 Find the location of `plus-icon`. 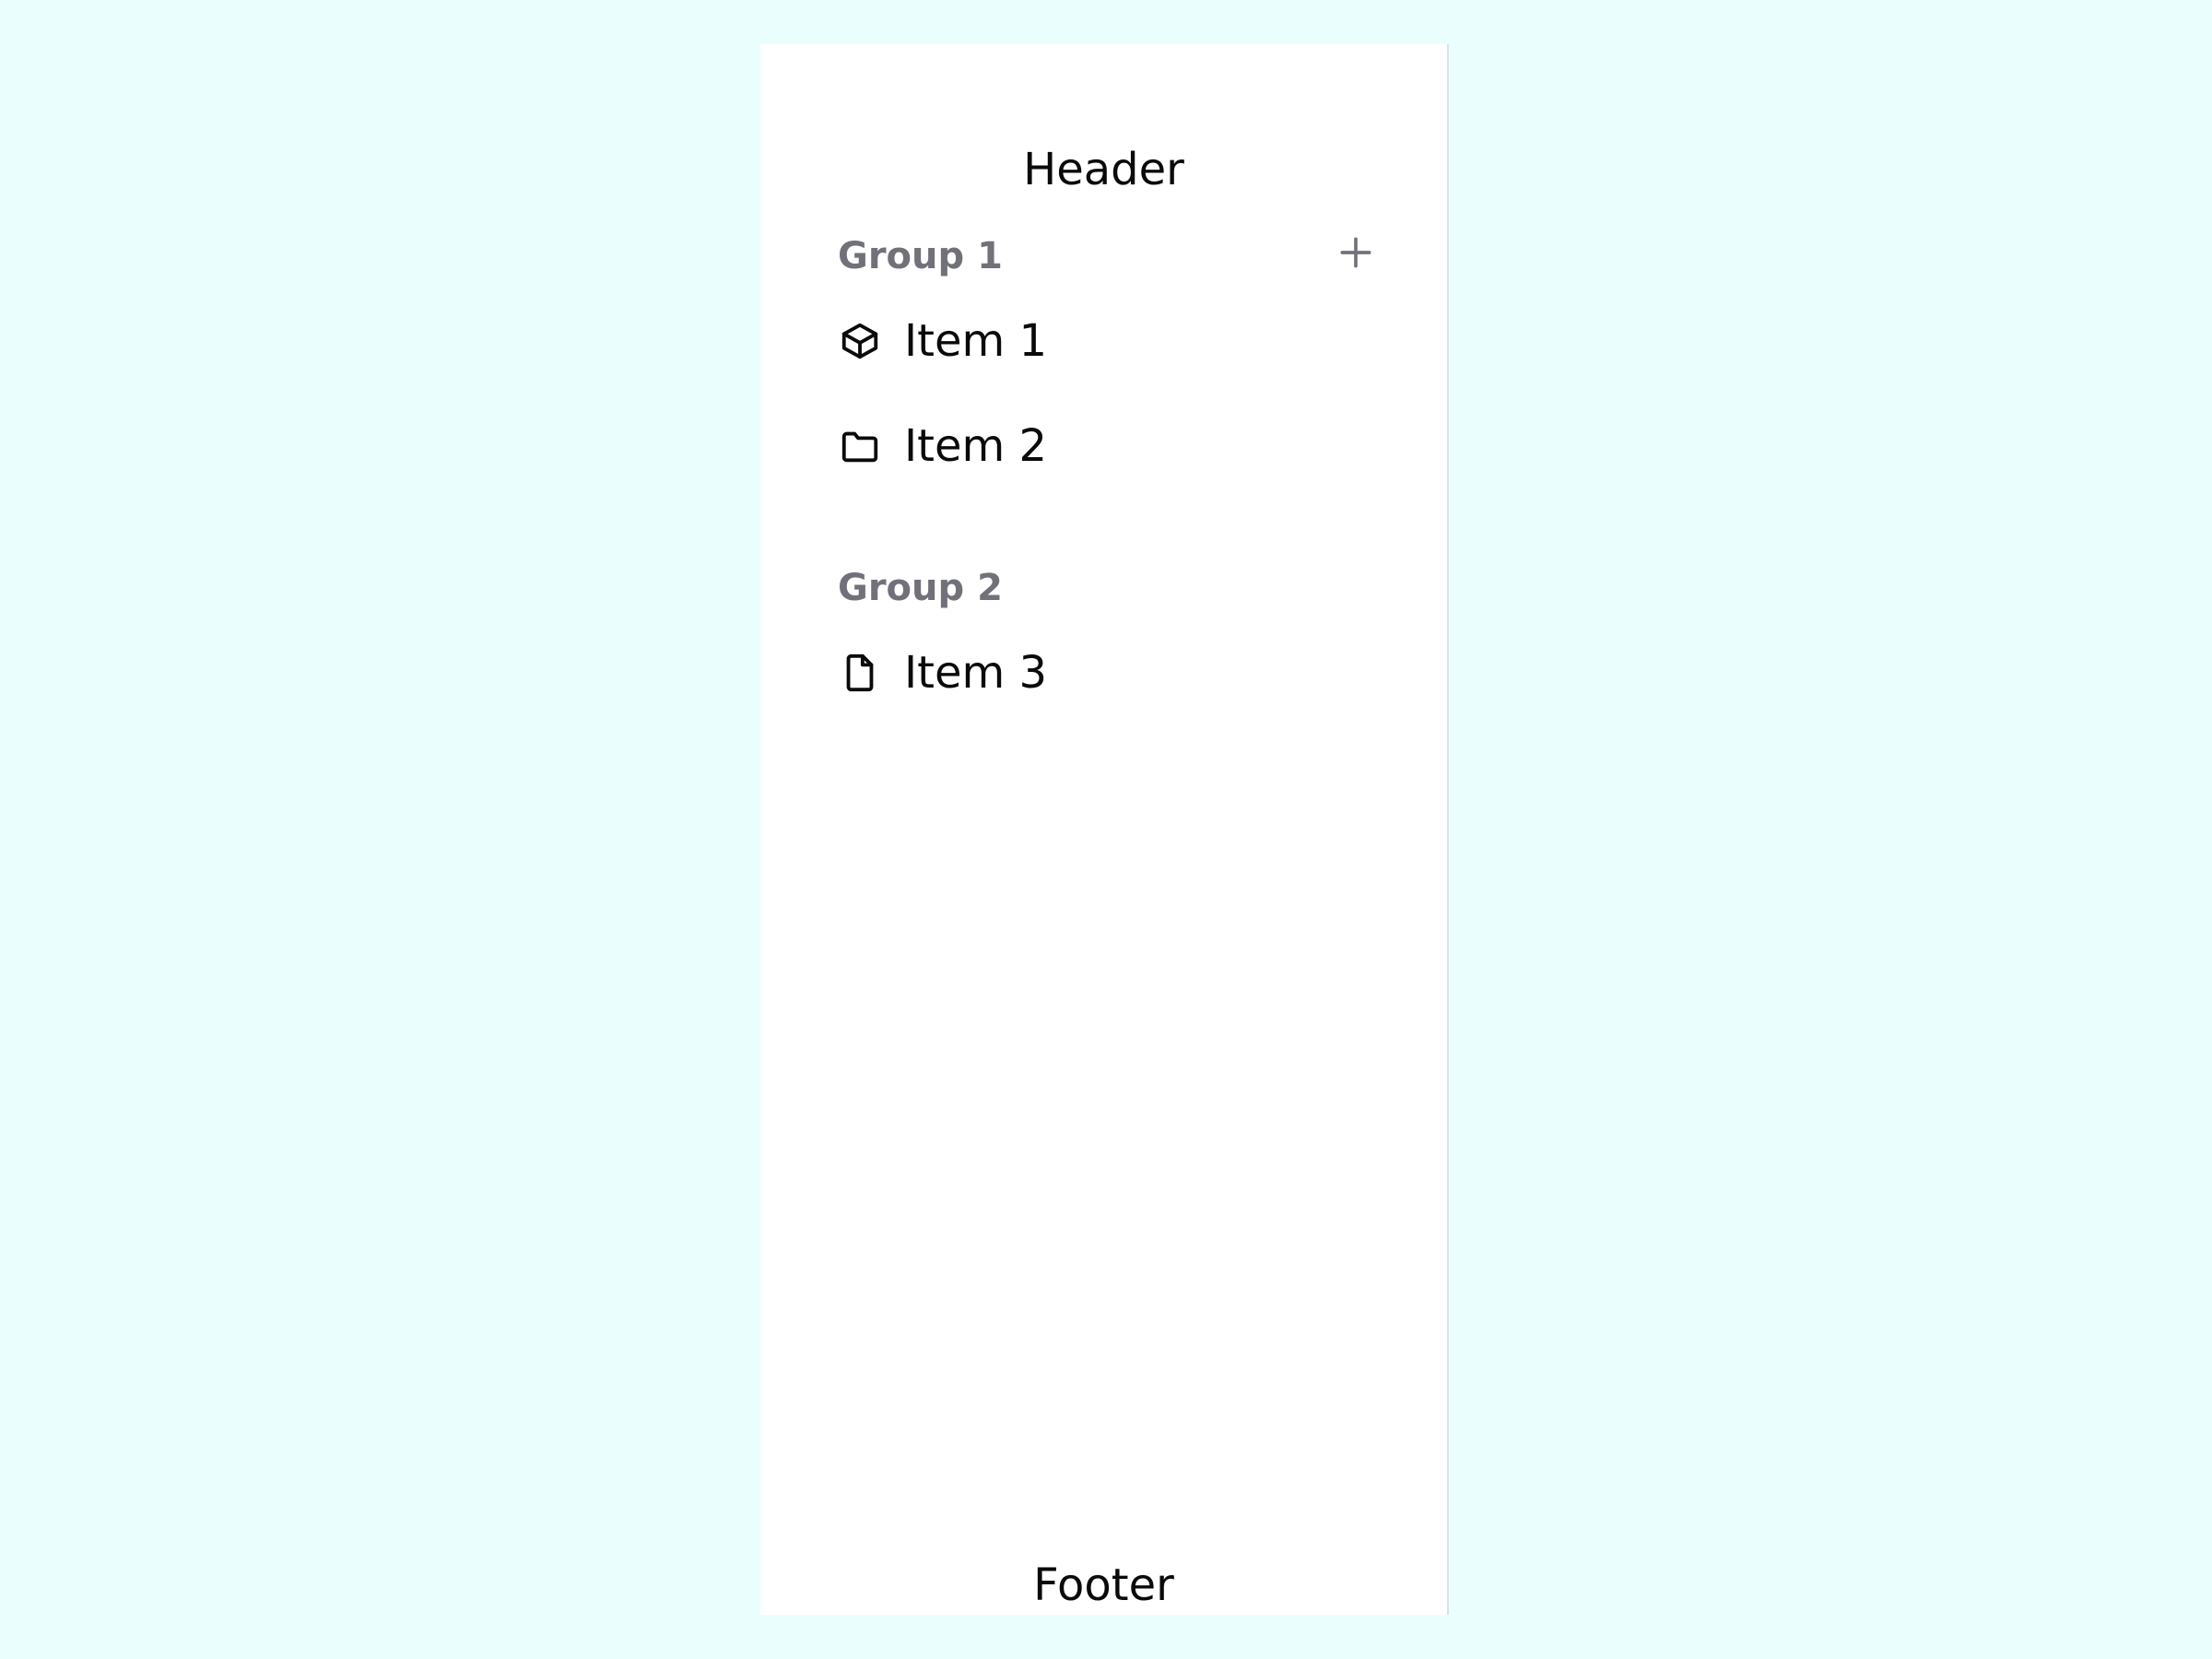

plus-icon is located at coordinates (1355, 254).